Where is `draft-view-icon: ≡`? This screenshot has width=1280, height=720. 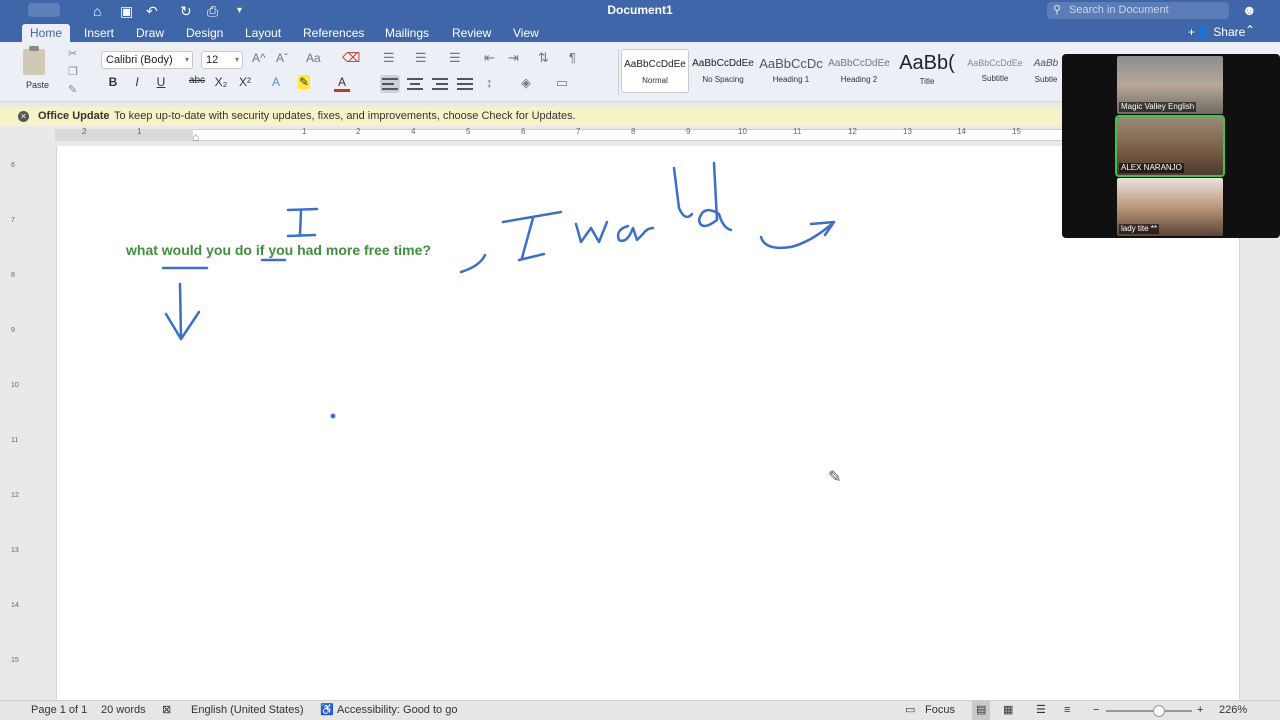
draft-view-icon: ≡ is located at coordinates (1067, 710).